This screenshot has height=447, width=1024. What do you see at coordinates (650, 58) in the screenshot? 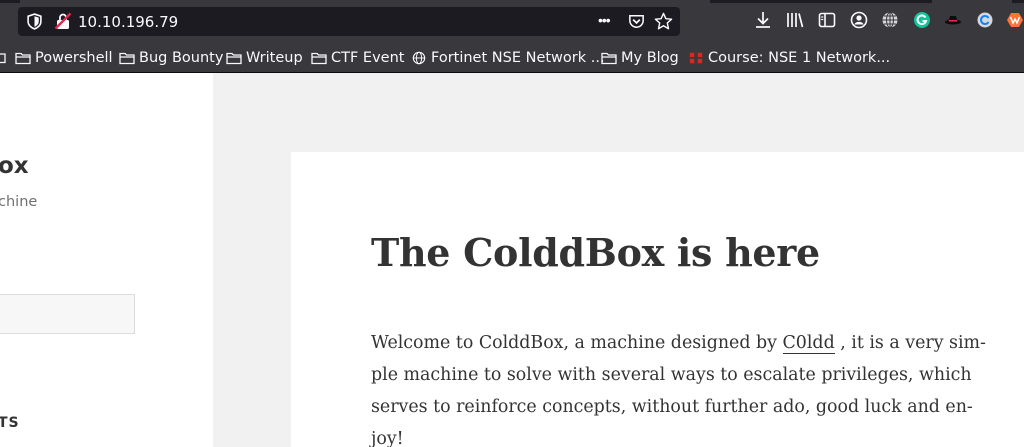
I see `bookmark-label: My Blog` at bounding box center [650, 58].